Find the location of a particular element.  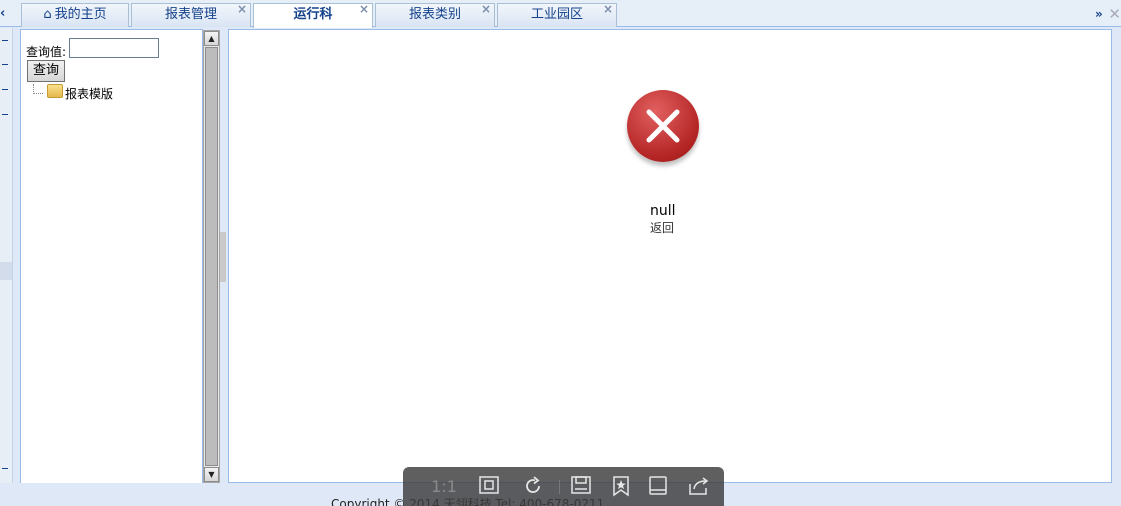

close-all-icon: ✕ is located at coordinates (1114, 14).